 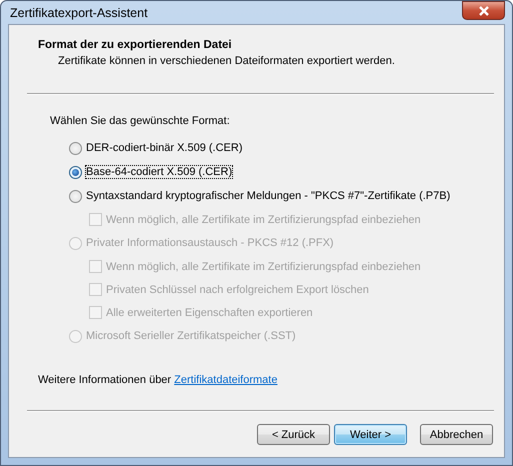 I want to click on format-prompt: Wählen Sie das gewünschte Format:, so click(x=140, y=121).